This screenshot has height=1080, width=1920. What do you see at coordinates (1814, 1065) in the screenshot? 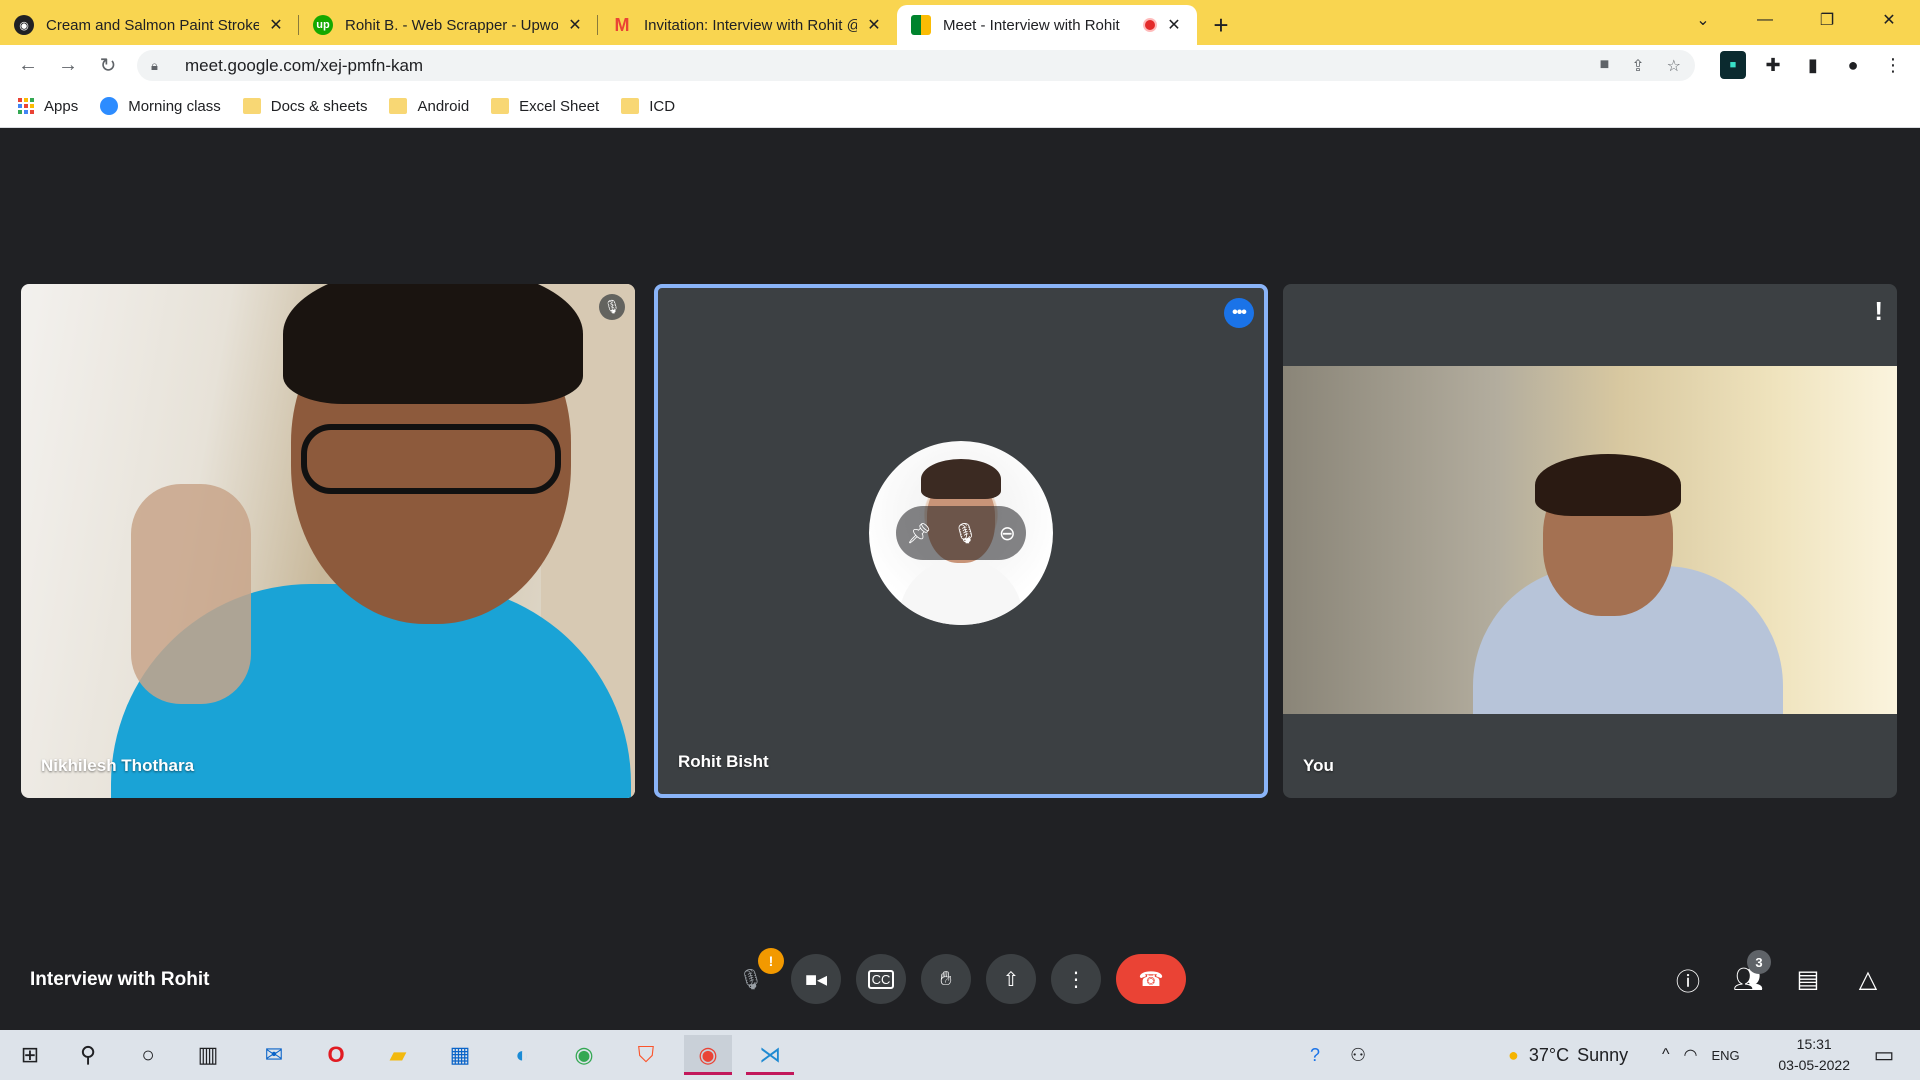
I see `clock-date: 03-05-2022` at bounding box center [1814, 1065].